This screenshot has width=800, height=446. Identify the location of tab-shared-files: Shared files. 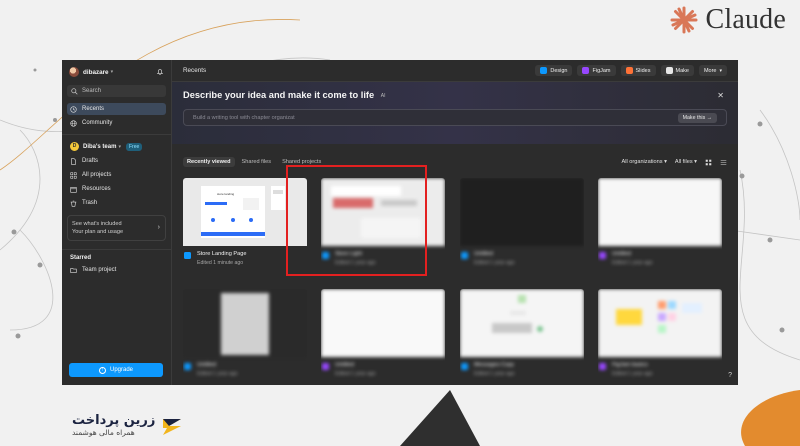
(257, 162).